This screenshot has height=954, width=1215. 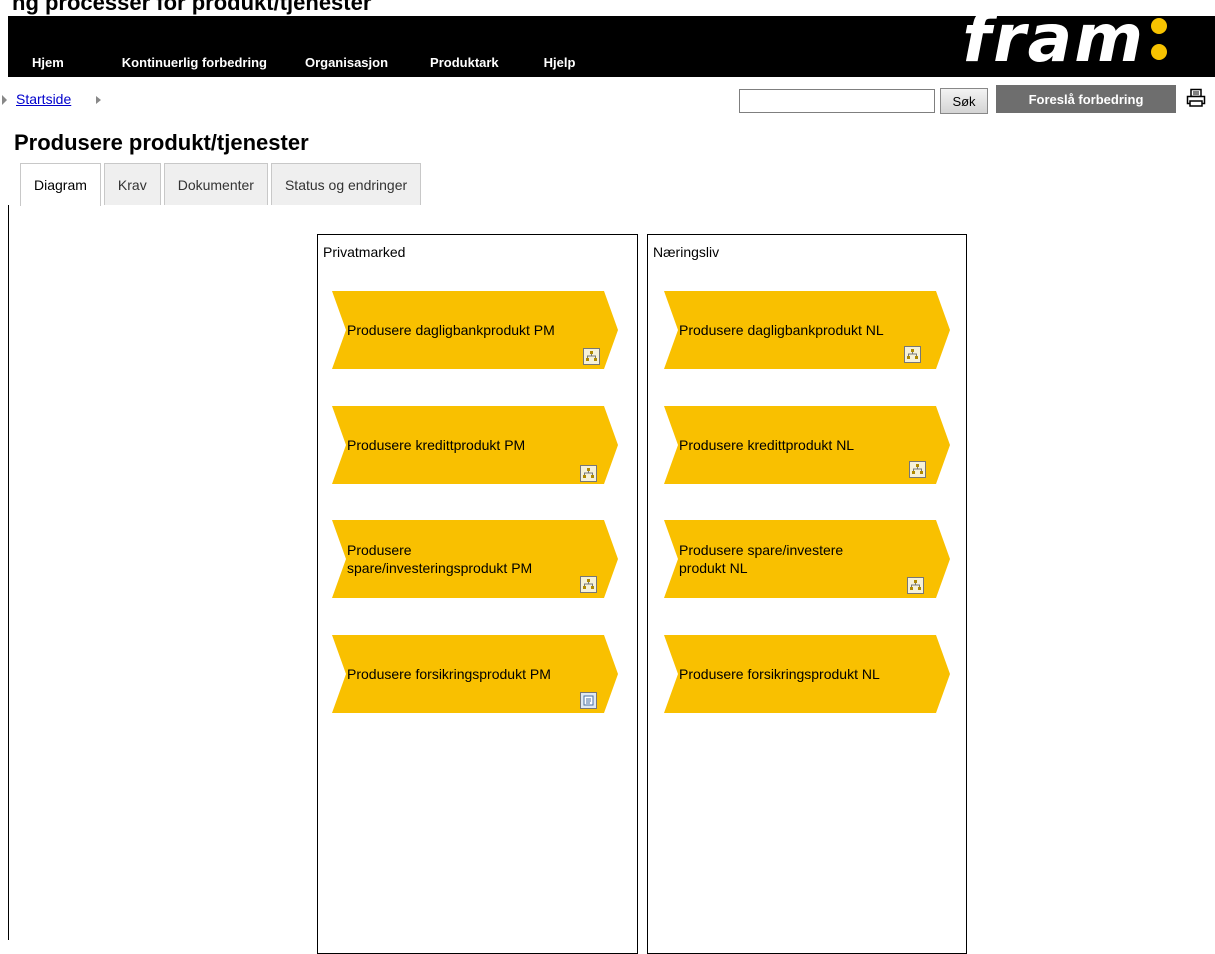 I want to click on nav-item-hjem: Hjem, so click(x=48, y=62).